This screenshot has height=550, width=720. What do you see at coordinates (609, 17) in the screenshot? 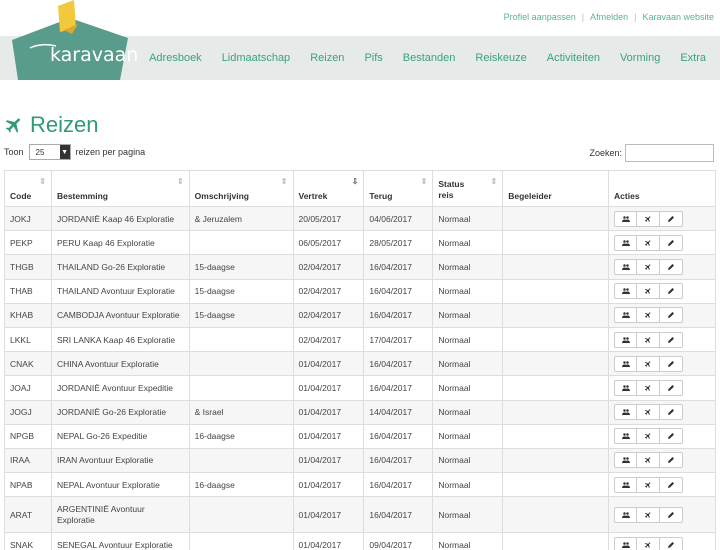
I see `logout-link: Afmelden` at bounding box center [609, 17].